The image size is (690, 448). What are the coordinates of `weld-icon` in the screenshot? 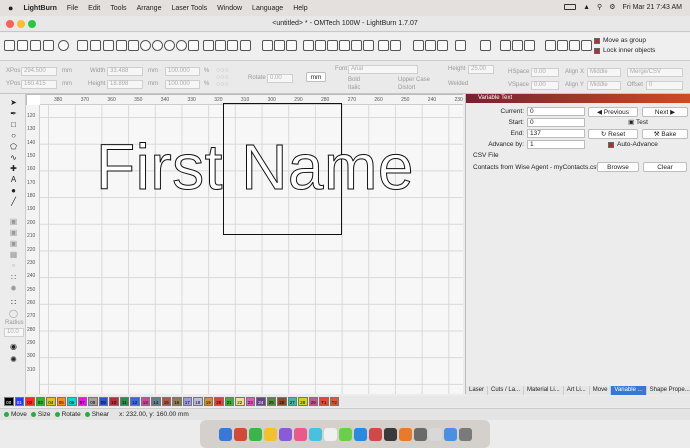 It's located at (332, 45).